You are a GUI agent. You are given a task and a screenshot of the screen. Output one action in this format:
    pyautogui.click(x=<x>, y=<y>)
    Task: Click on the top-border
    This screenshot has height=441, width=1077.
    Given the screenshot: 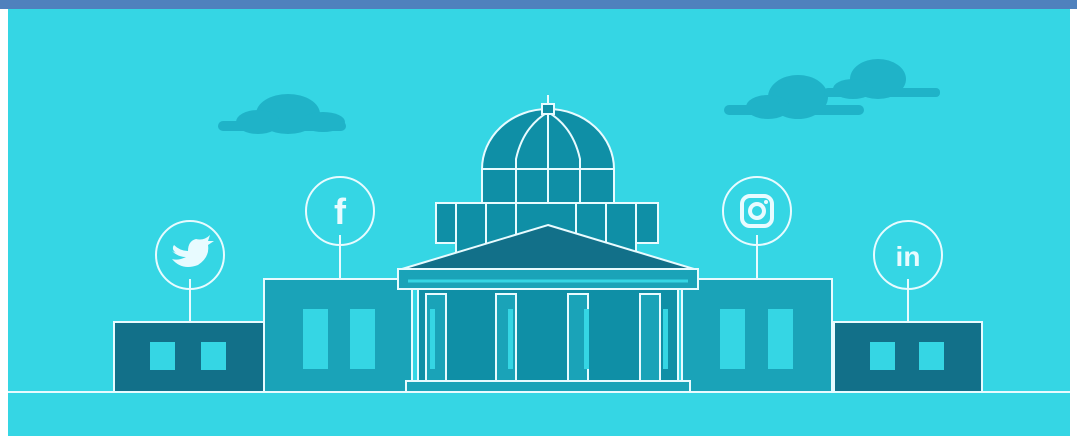 What is the action you would take?
    pyautogui.click(x=538, y=4)
    